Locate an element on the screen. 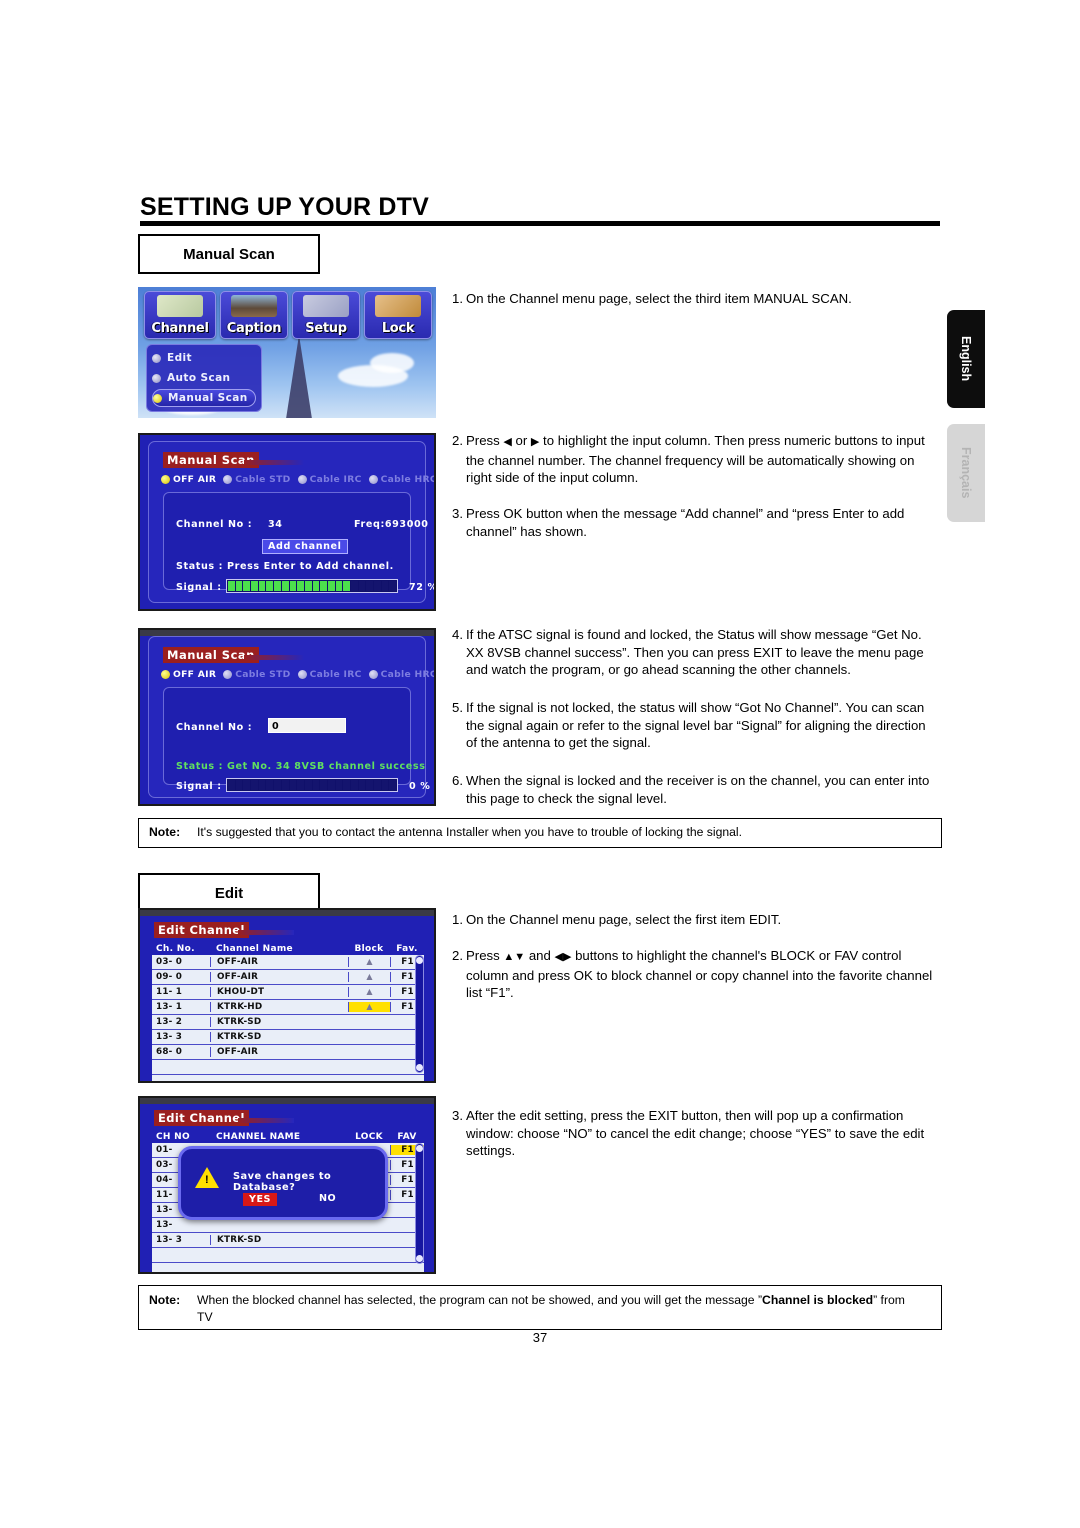 The image size is (1080, 1528). signal-percent-value: 72 % is located at coordinates (422, 587).